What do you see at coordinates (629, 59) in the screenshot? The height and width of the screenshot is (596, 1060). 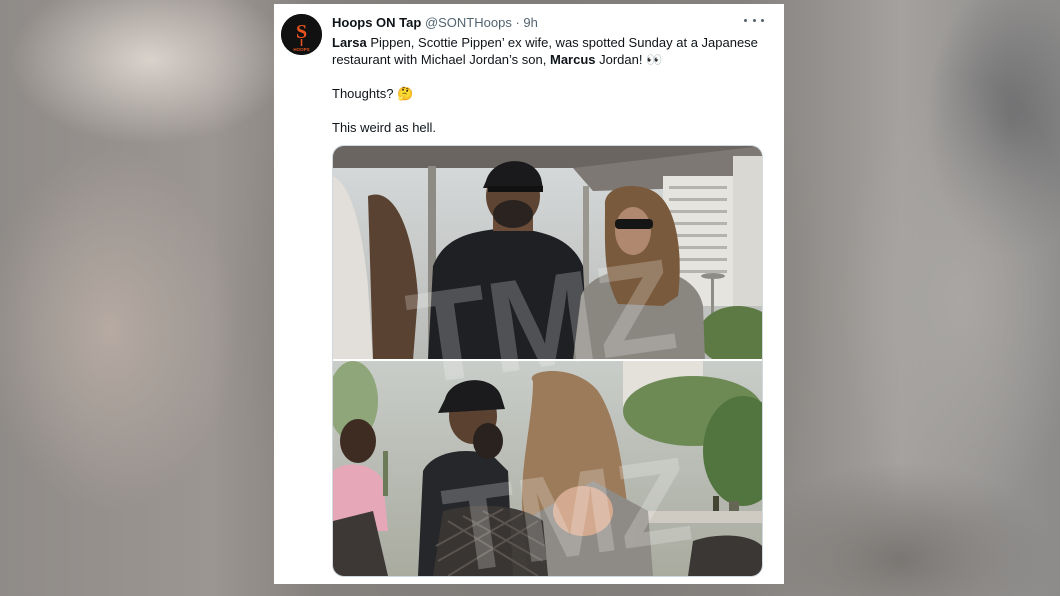 I see `tweet-text-2: Jordan! 👀` at bounding box center [629, 59].